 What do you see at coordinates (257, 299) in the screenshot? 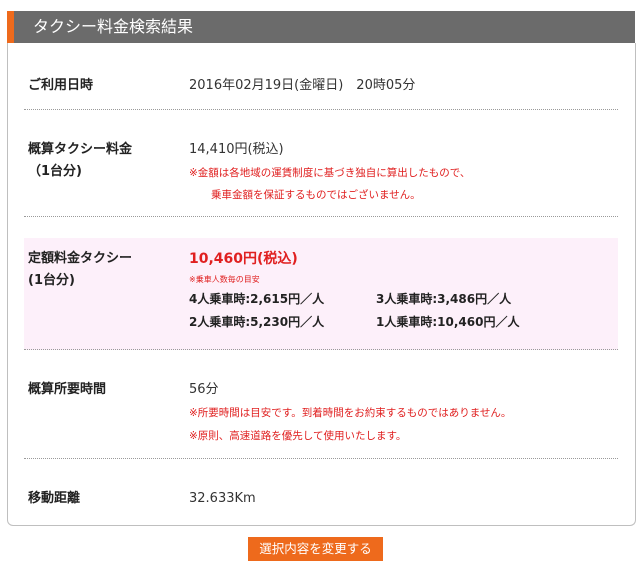
I see `fare-4-people: 4人乗車時:2,615円／人` at bounding box center [257, 299].